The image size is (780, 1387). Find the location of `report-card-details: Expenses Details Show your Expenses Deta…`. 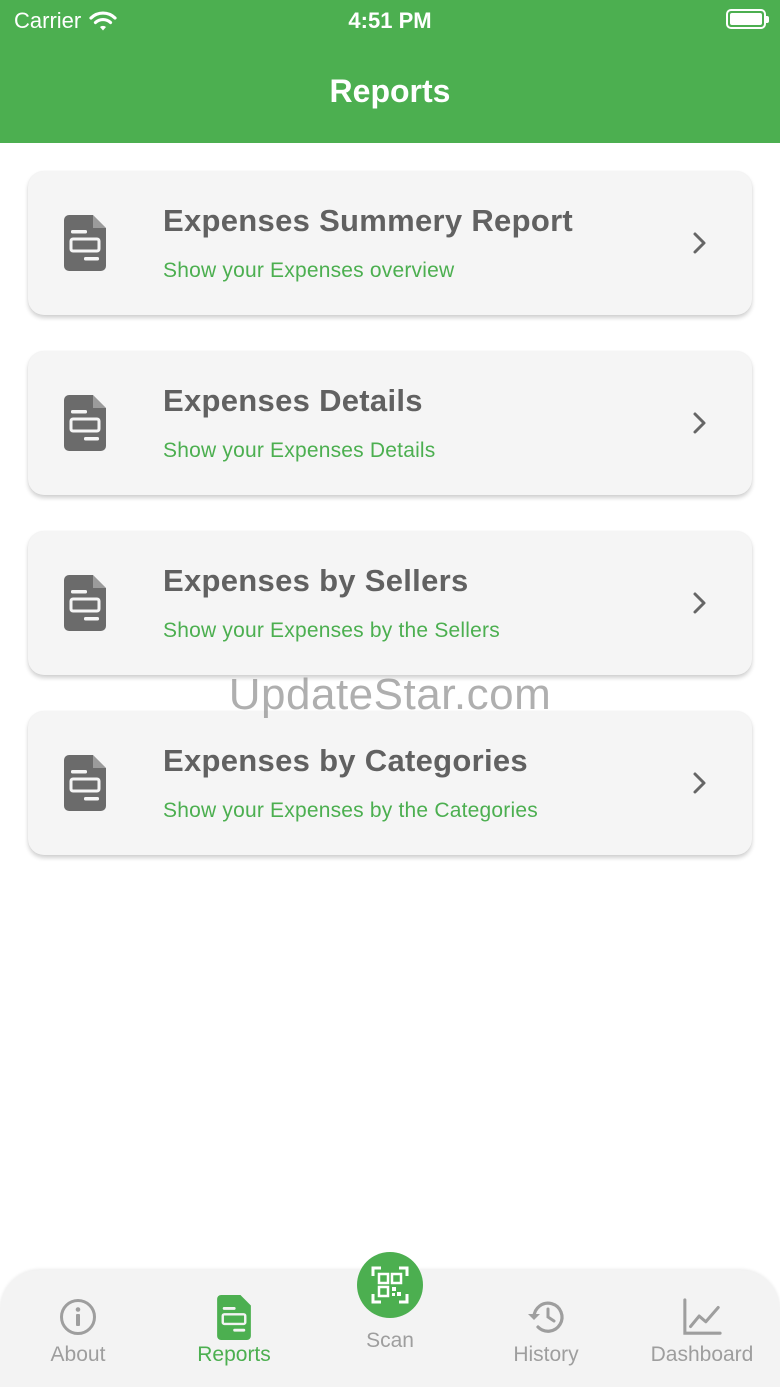

report-card-details: Expenses Details Show your Expenses Deta… is located at coordinates (390, 423).